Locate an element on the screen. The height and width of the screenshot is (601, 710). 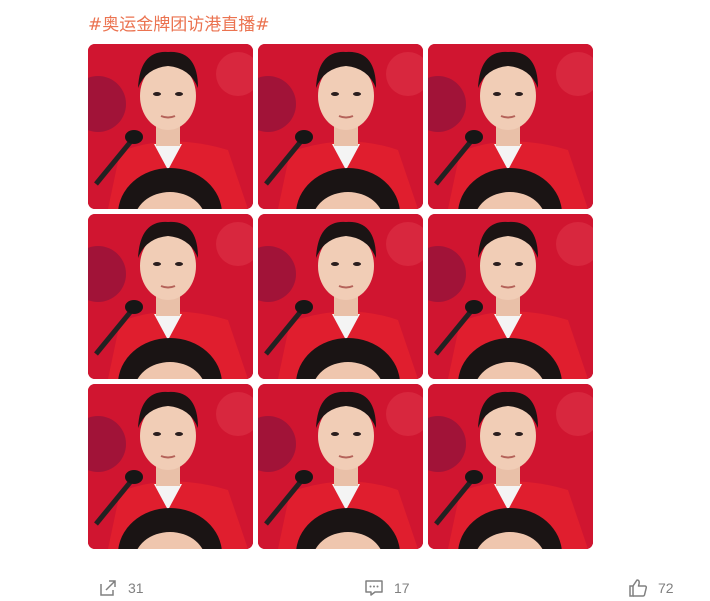
like-button: 72 is located at coordinates (651, 588).